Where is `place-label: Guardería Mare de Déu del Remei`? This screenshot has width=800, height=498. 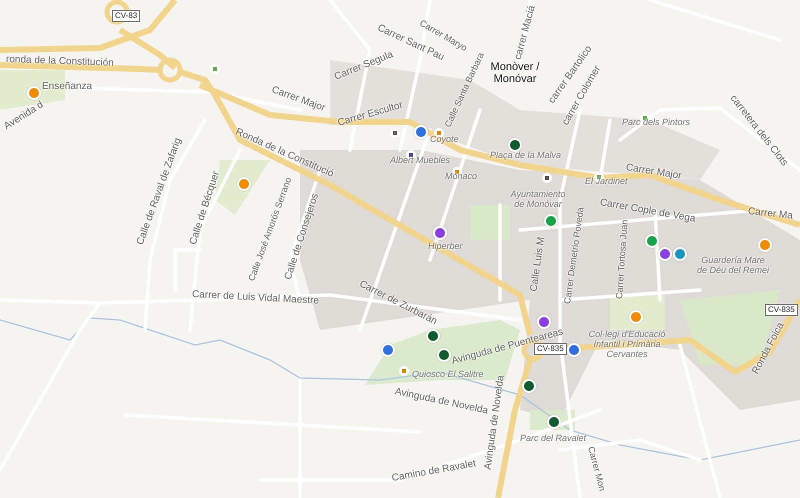 place-label: Guardería Mare de Déu del Remei is located at coordinates (733, 266).